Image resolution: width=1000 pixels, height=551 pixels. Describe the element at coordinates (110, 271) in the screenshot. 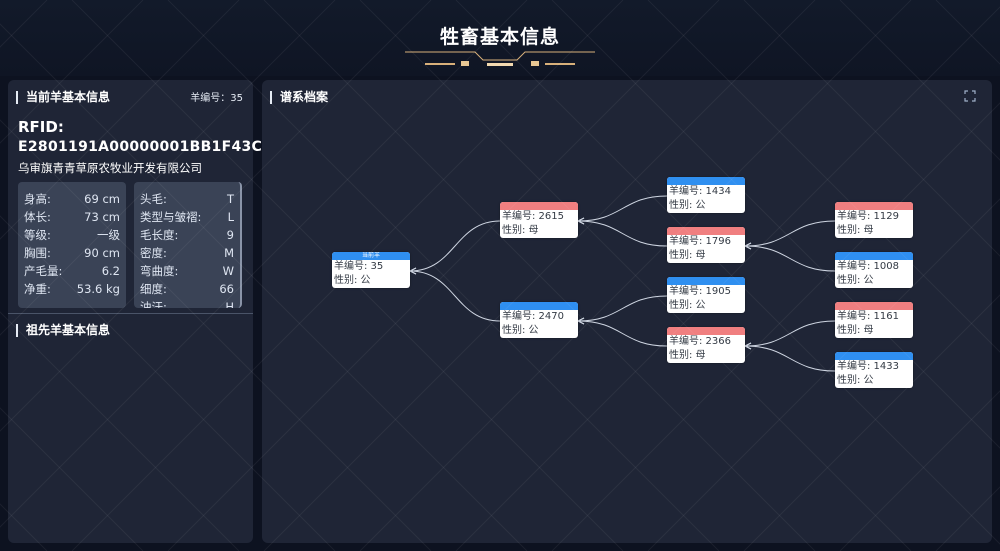

I see `attribute-value: 6.2` at that location.